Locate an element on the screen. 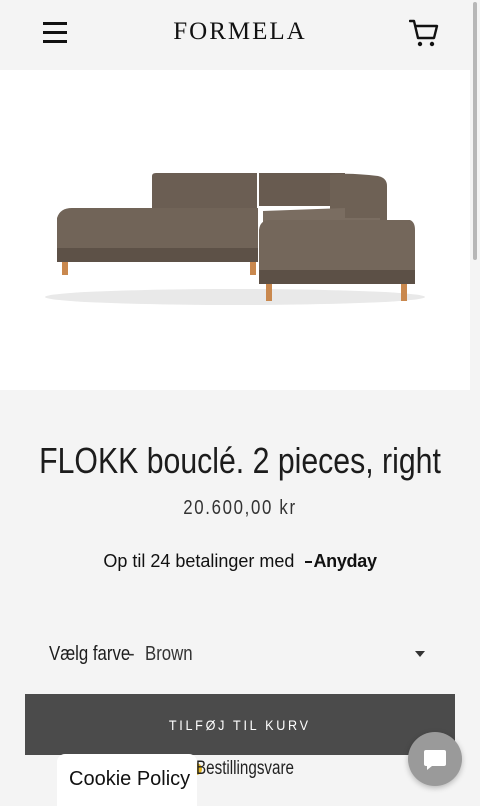 The height and width of the screenshot is (806, 480). shopping-cart-icon is located at coordinates (423, 33).